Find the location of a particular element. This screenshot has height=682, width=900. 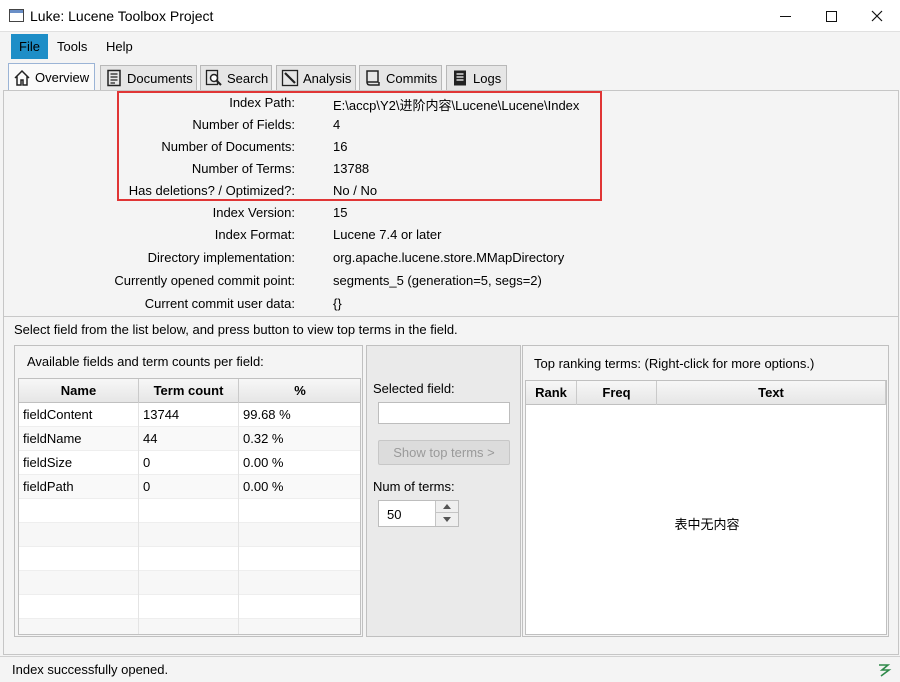

selected-field-input is located at coordinates (444, 413).